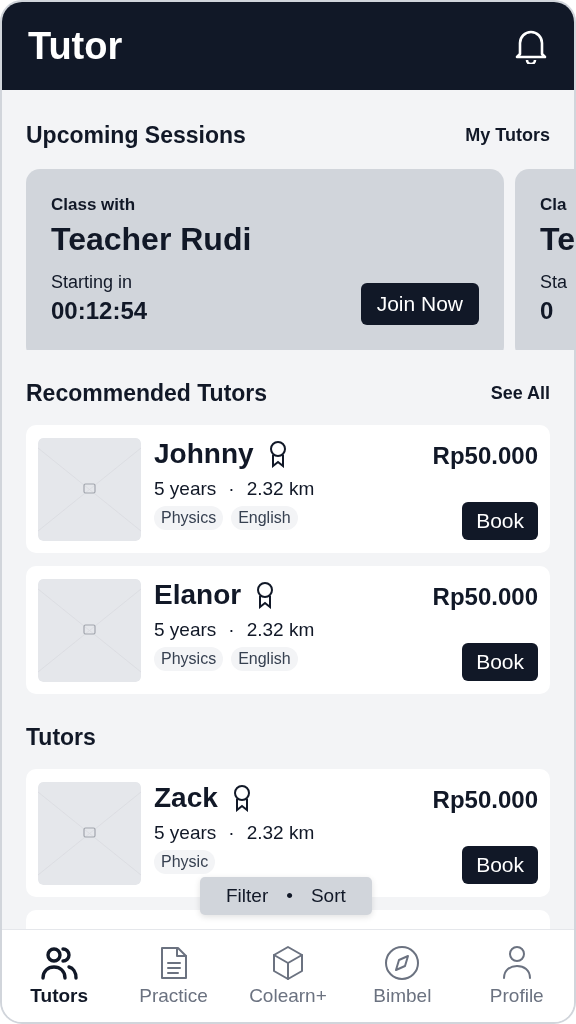  I want to click on section-title: Tutors, so click(61, 738).